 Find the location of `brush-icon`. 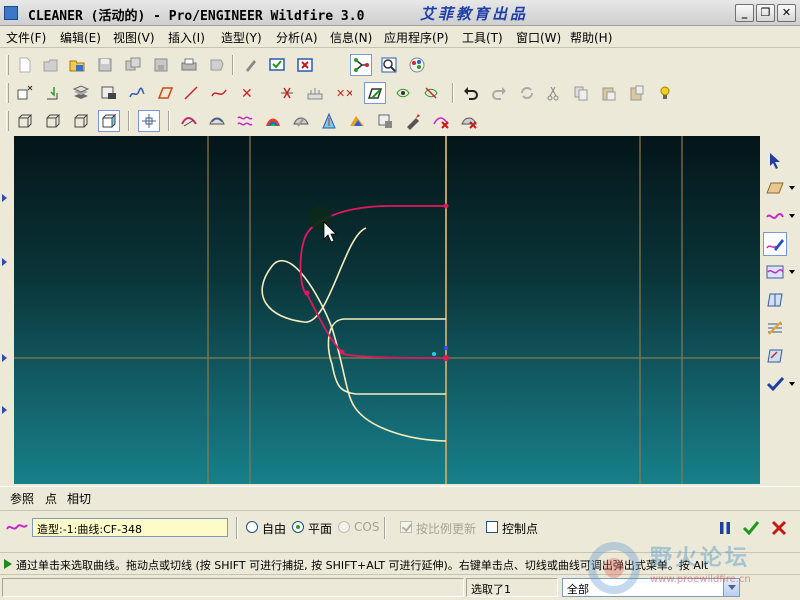

brush-icon is located at coordinates (413, 121).